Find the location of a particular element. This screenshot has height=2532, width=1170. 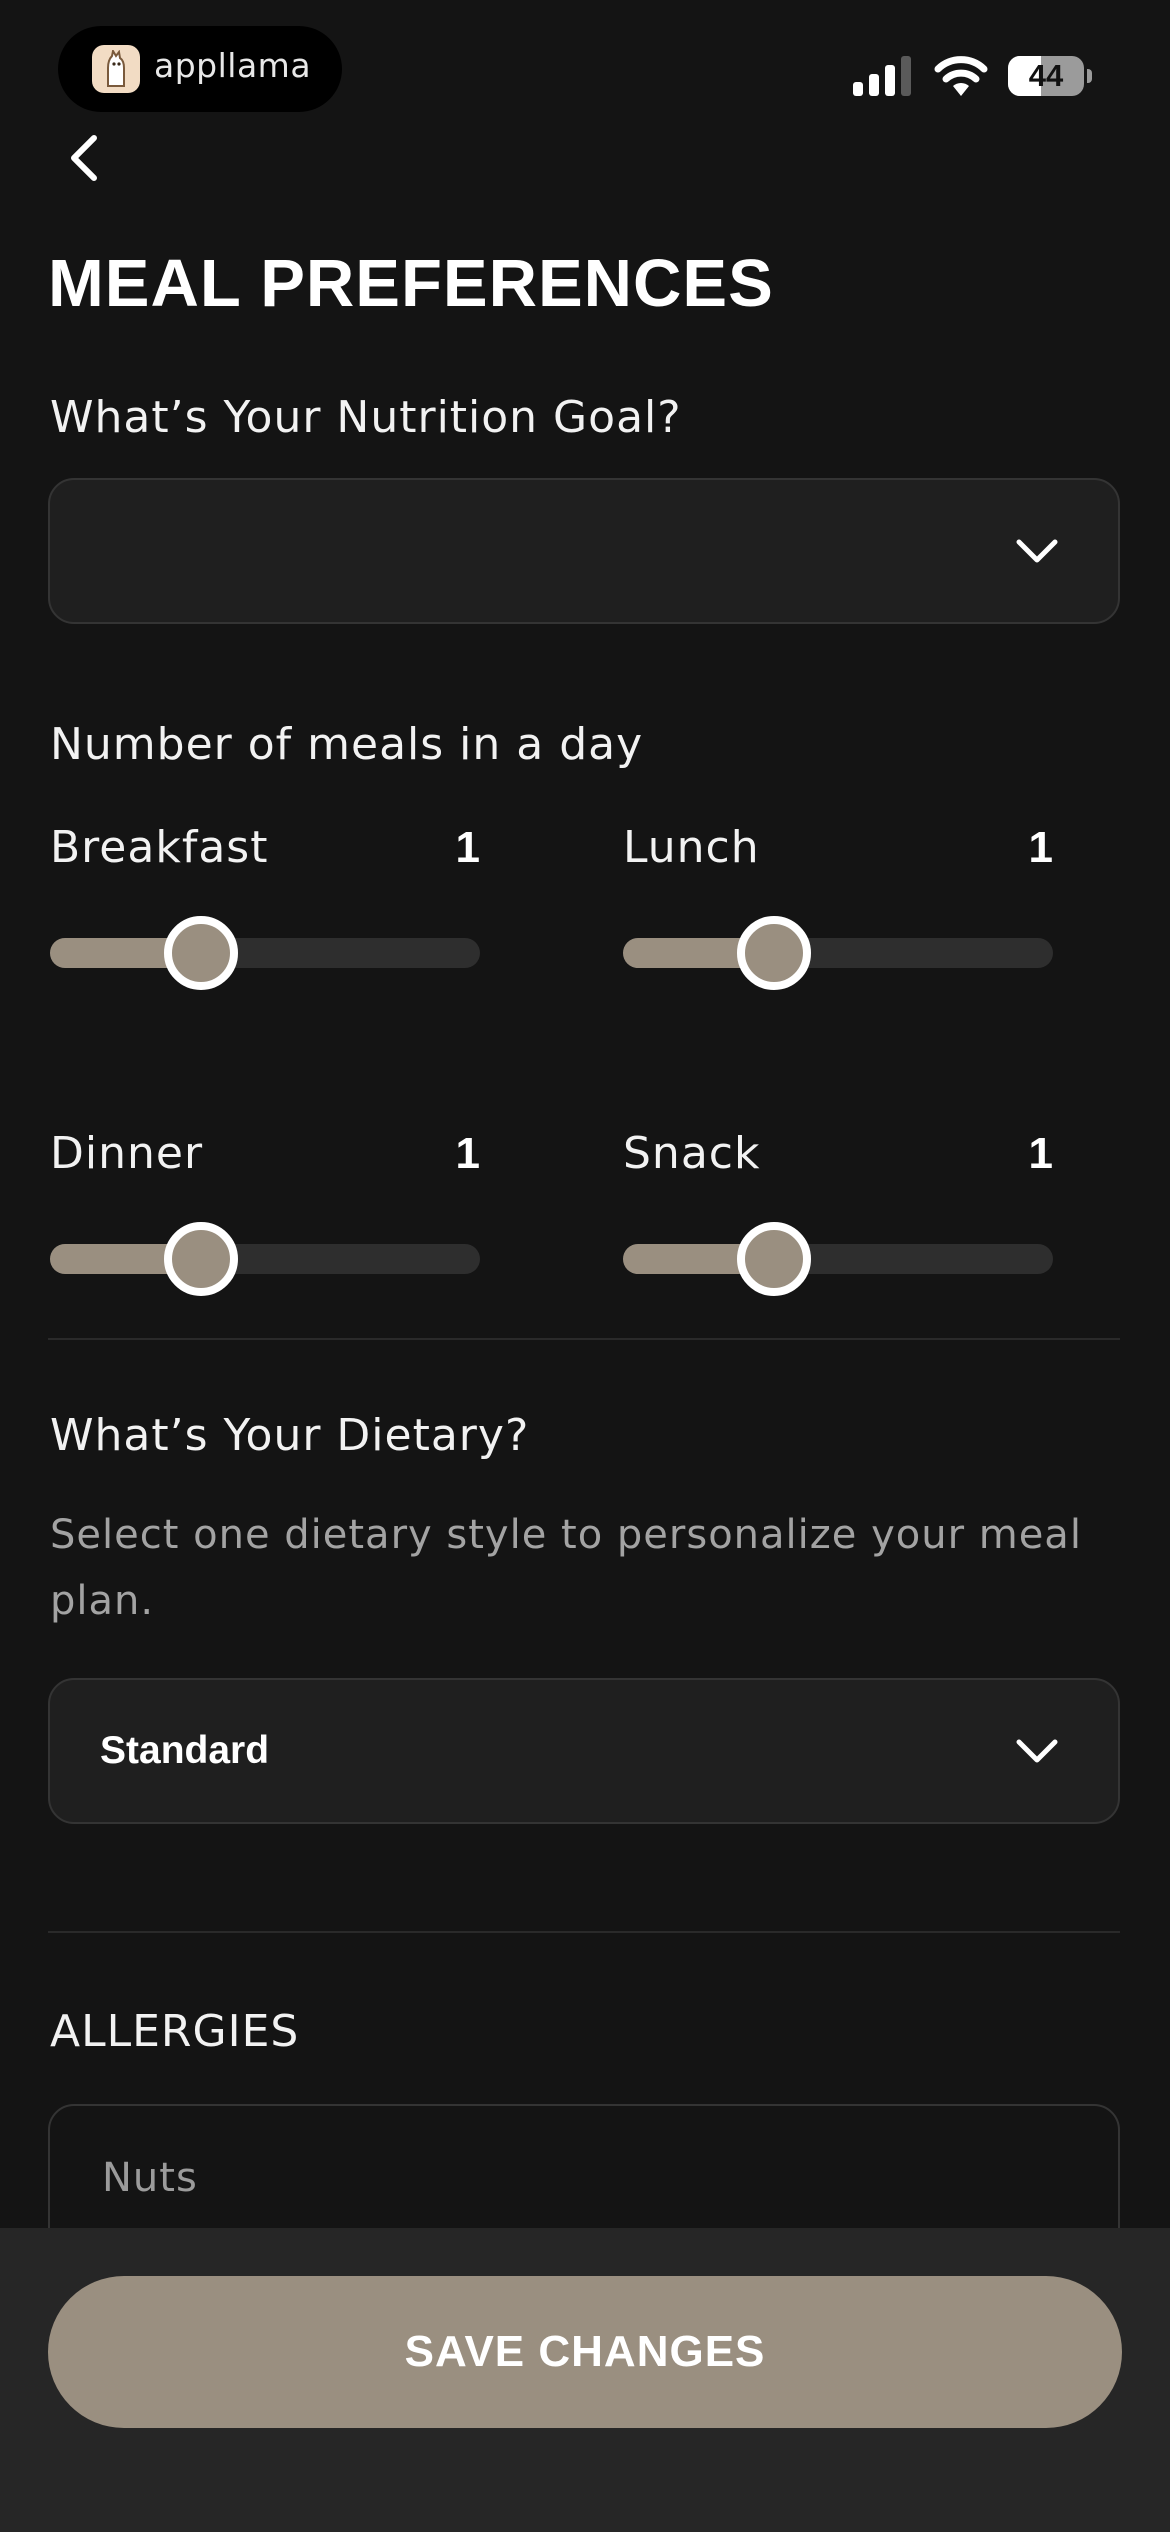

app-indicator-pill: appllama is located at coordinates (200, 69).